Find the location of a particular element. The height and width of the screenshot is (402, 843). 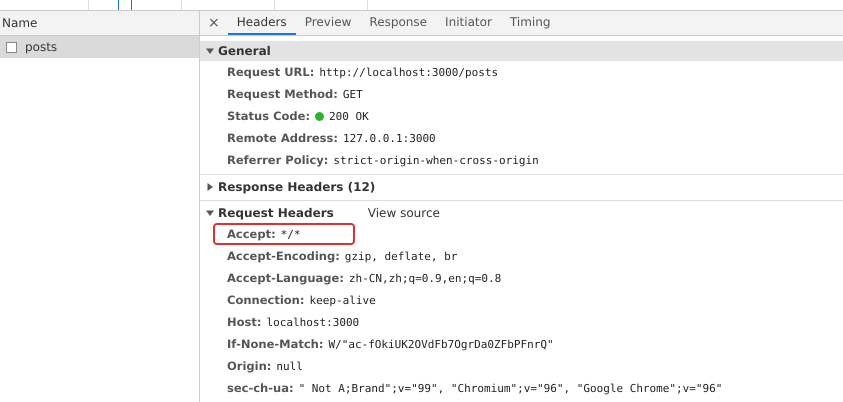

header-name: If-None-Match: is located at coordinates (275, 344).